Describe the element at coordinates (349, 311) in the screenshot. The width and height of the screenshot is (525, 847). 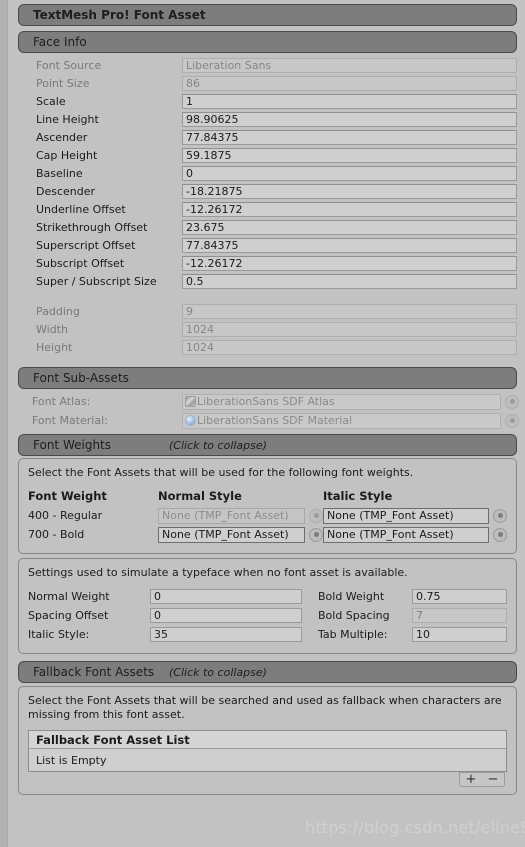
I see `padding-input: 9` at that location.